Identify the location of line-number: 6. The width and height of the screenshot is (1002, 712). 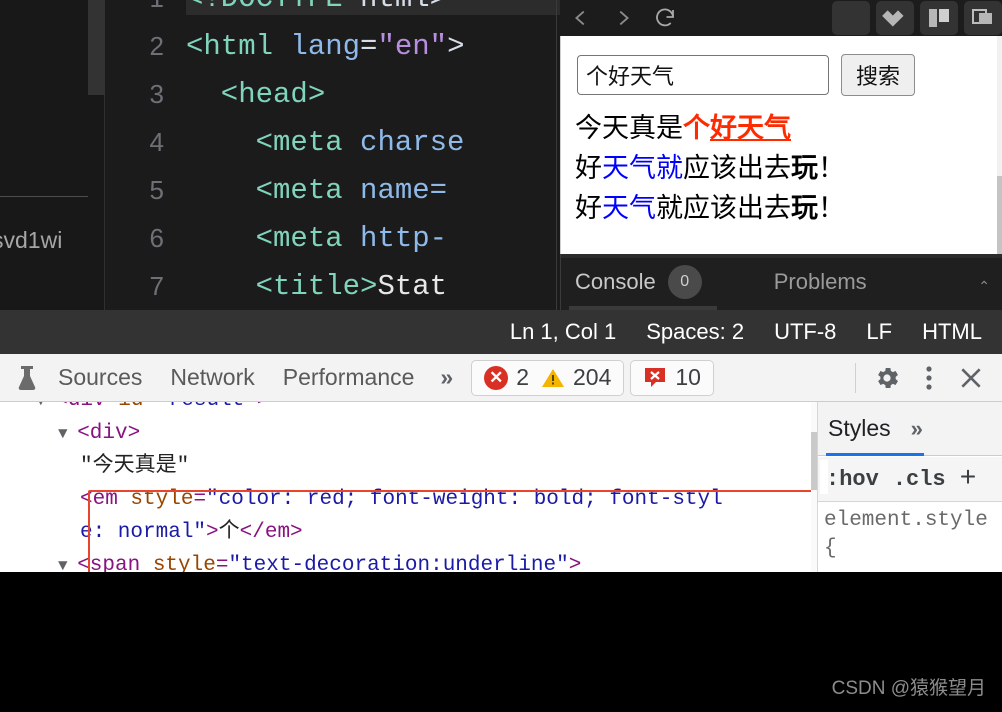
(156, 237).